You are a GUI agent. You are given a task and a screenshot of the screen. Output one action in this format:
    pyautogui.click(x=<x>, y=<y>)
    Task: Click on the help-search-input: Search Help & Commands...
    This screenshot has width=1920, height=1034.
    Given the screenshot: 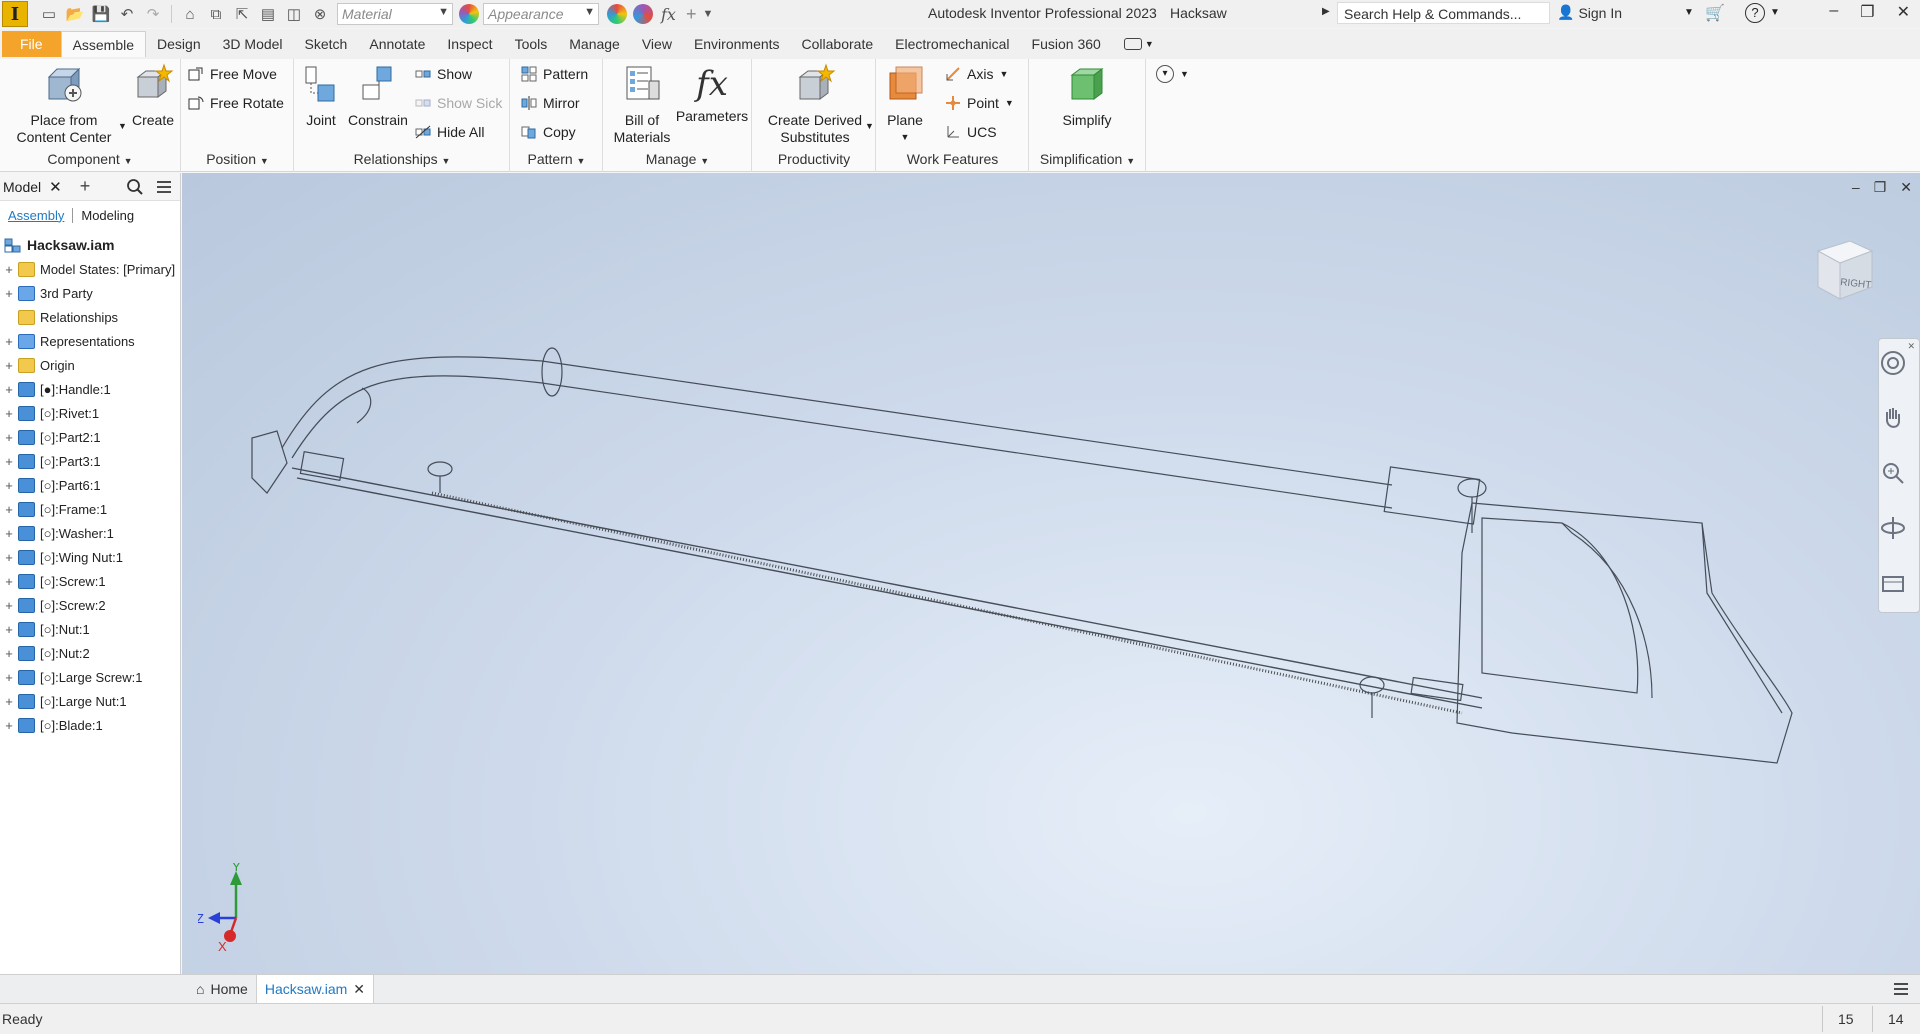 What is the action you would take?
    pyautogui.click(x=1443, y=13)
    